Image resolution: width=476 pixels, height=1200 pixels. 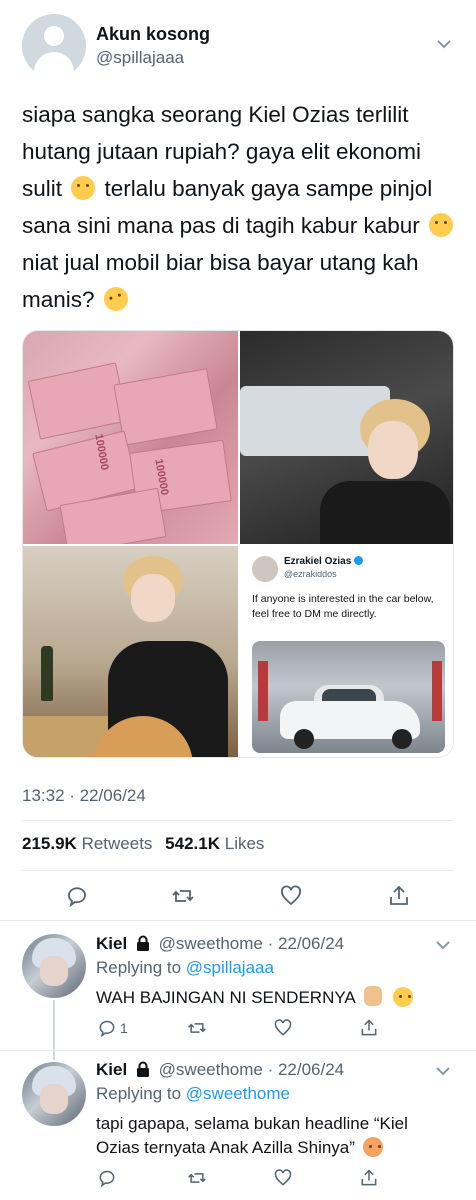 I want to click on tweet-stats: 215.9K Retweets 542.1K Likes, so click(x=147, y=844).